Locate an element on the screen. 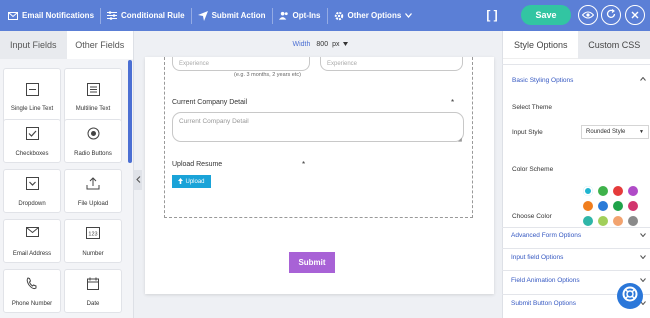 Image resolution: width=650 pixels, height=318 pixels. field-radio-buttons: Radio Buttons is located at coordinates (93, 141).